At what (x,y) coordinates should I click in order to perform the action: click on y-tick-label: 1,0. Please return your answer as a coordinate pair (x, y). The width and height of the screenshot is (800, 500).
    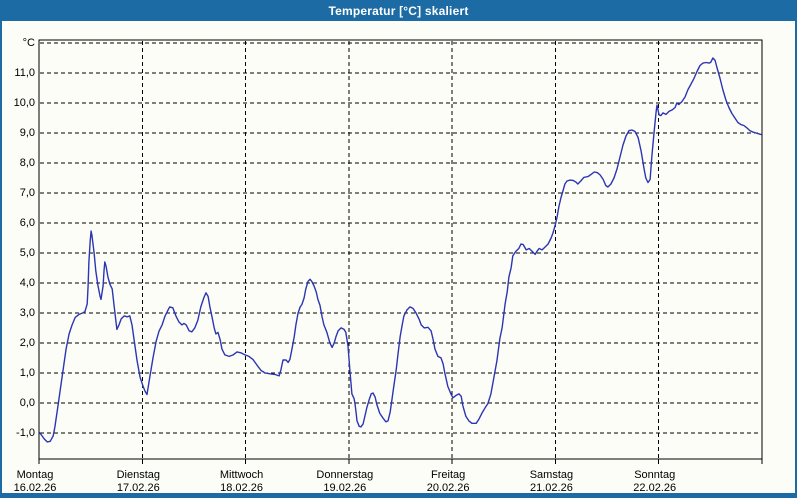
    Looking at the image, I should click on (27, 372).